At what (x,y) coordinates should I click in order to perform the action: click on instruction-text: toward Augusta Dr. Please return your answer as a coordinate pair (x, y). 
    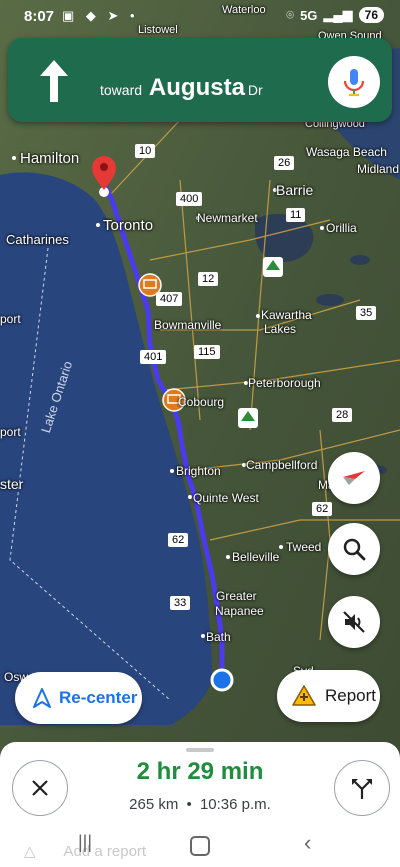
    Looking at the image, I should click on (181, 88).